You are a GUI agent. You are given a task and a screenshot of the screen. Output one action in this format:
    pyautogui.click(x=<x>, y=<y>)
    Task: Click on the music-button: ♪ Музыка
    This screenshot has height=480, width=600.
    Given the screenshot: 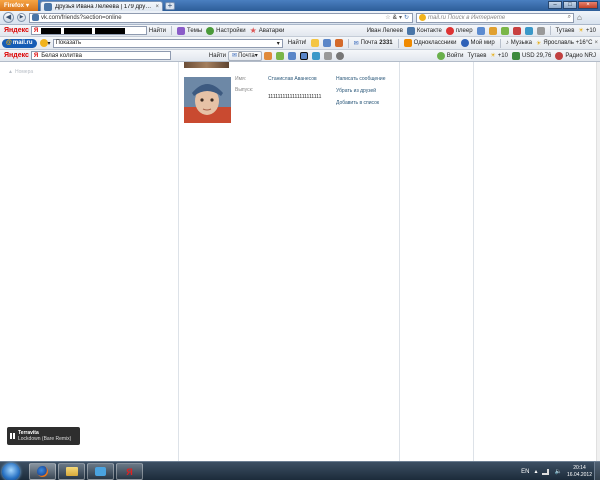 What is the action you would take?
    pyautogui.click(x=519, y=43)
    